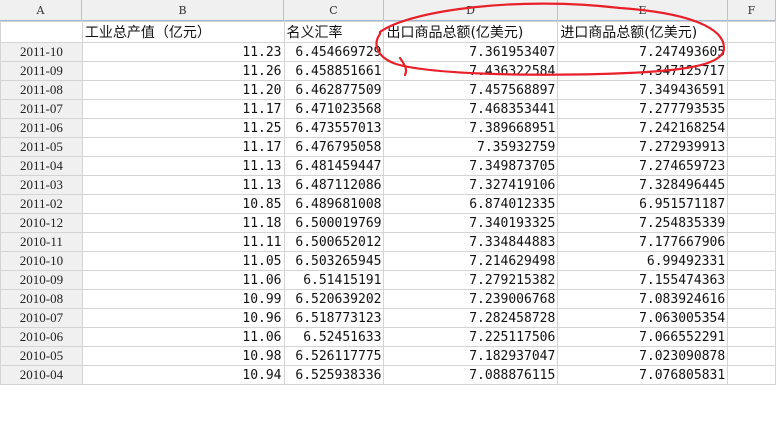 The height and width of the screenshot is (422, 776). What do you see at coordinates (41, 261) in the screenshot?
I see `date-cell: 2010-10` at bounding box center [41, 261].